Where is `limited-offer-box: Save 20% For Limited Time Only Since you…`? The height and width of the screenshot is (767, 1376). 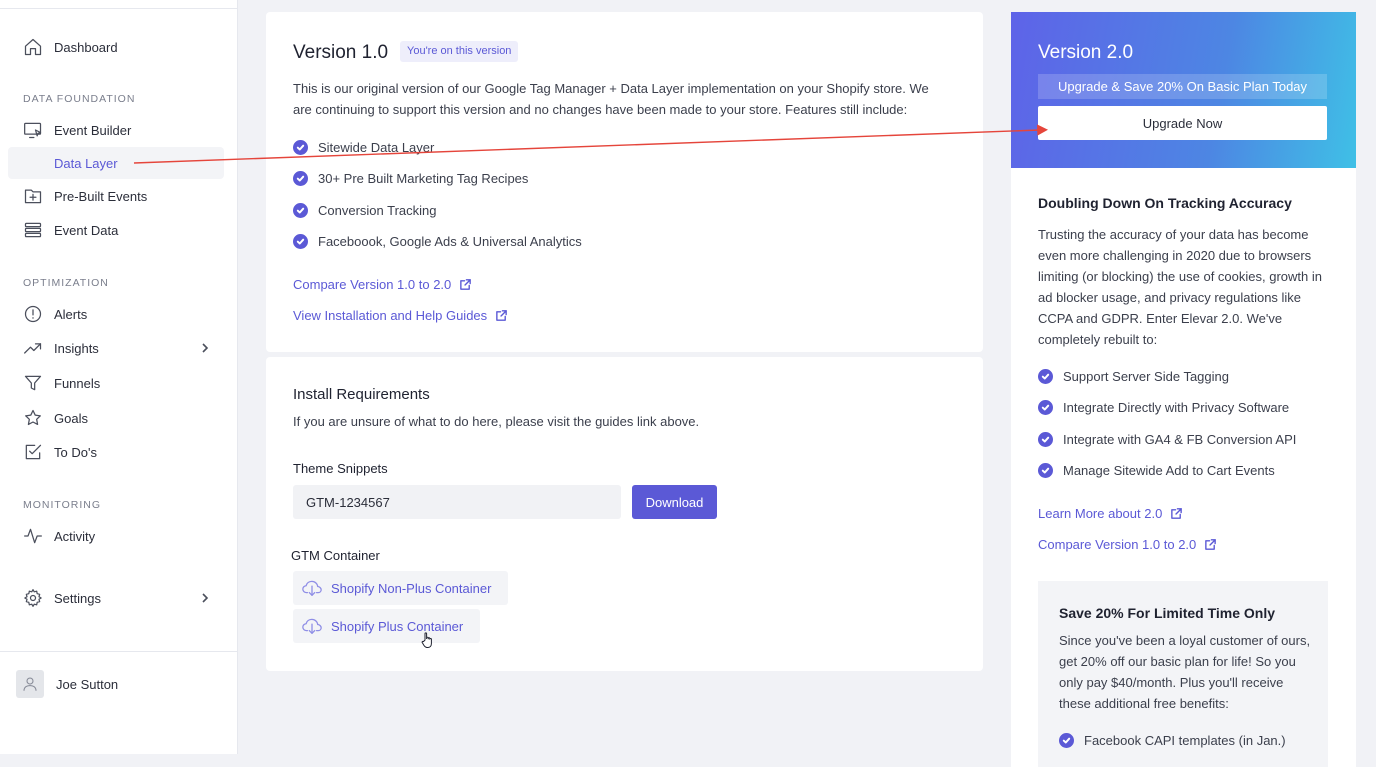
limited-offer-box: Save 20% For Limited Time Only Since you… is located at coordinates (1183, 674).